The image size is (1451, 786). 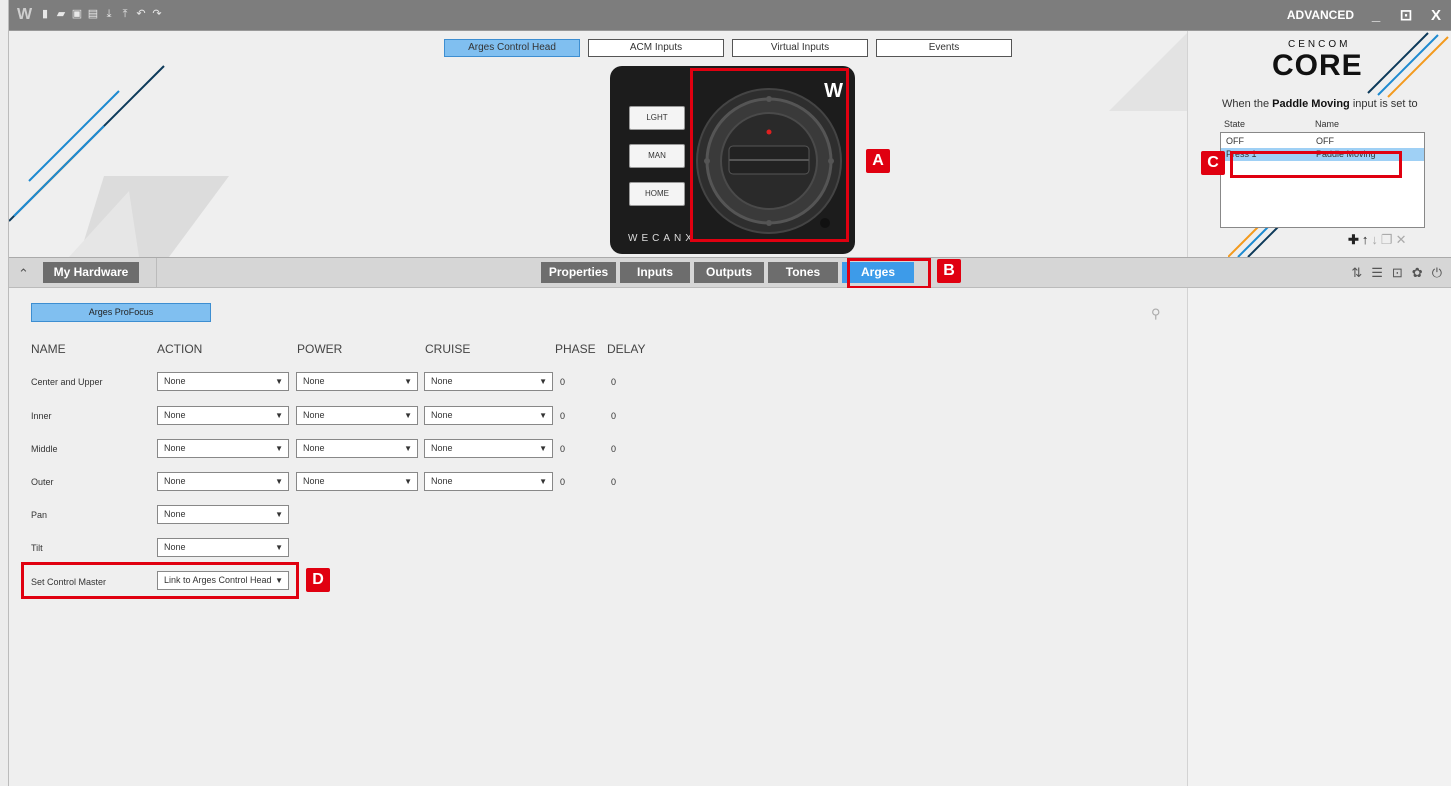 What do you see at coordinates (125, 14) in the screenshot?
I see `upload-icon: ⤒` at bounding box center [125, 14].